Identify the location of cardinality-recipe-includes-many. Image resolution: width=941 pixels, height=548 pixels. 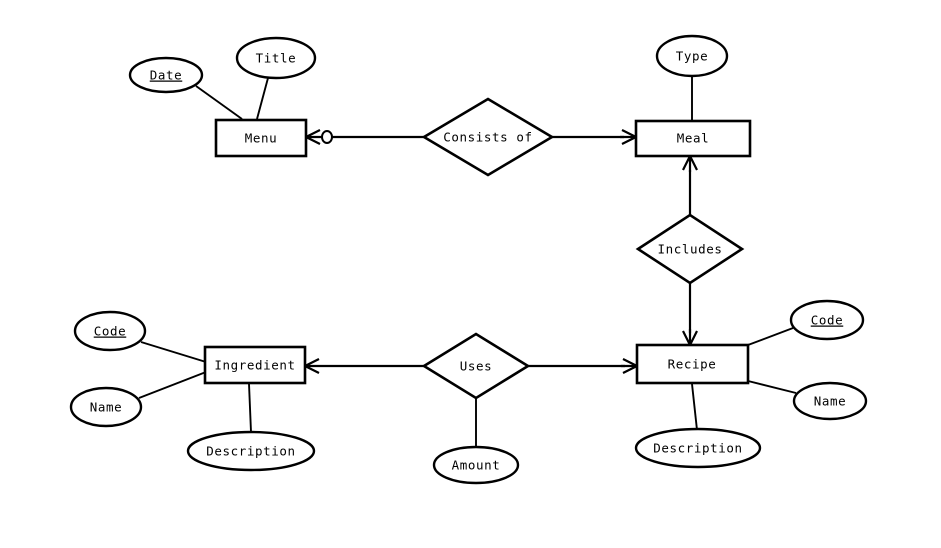
(690, 337).